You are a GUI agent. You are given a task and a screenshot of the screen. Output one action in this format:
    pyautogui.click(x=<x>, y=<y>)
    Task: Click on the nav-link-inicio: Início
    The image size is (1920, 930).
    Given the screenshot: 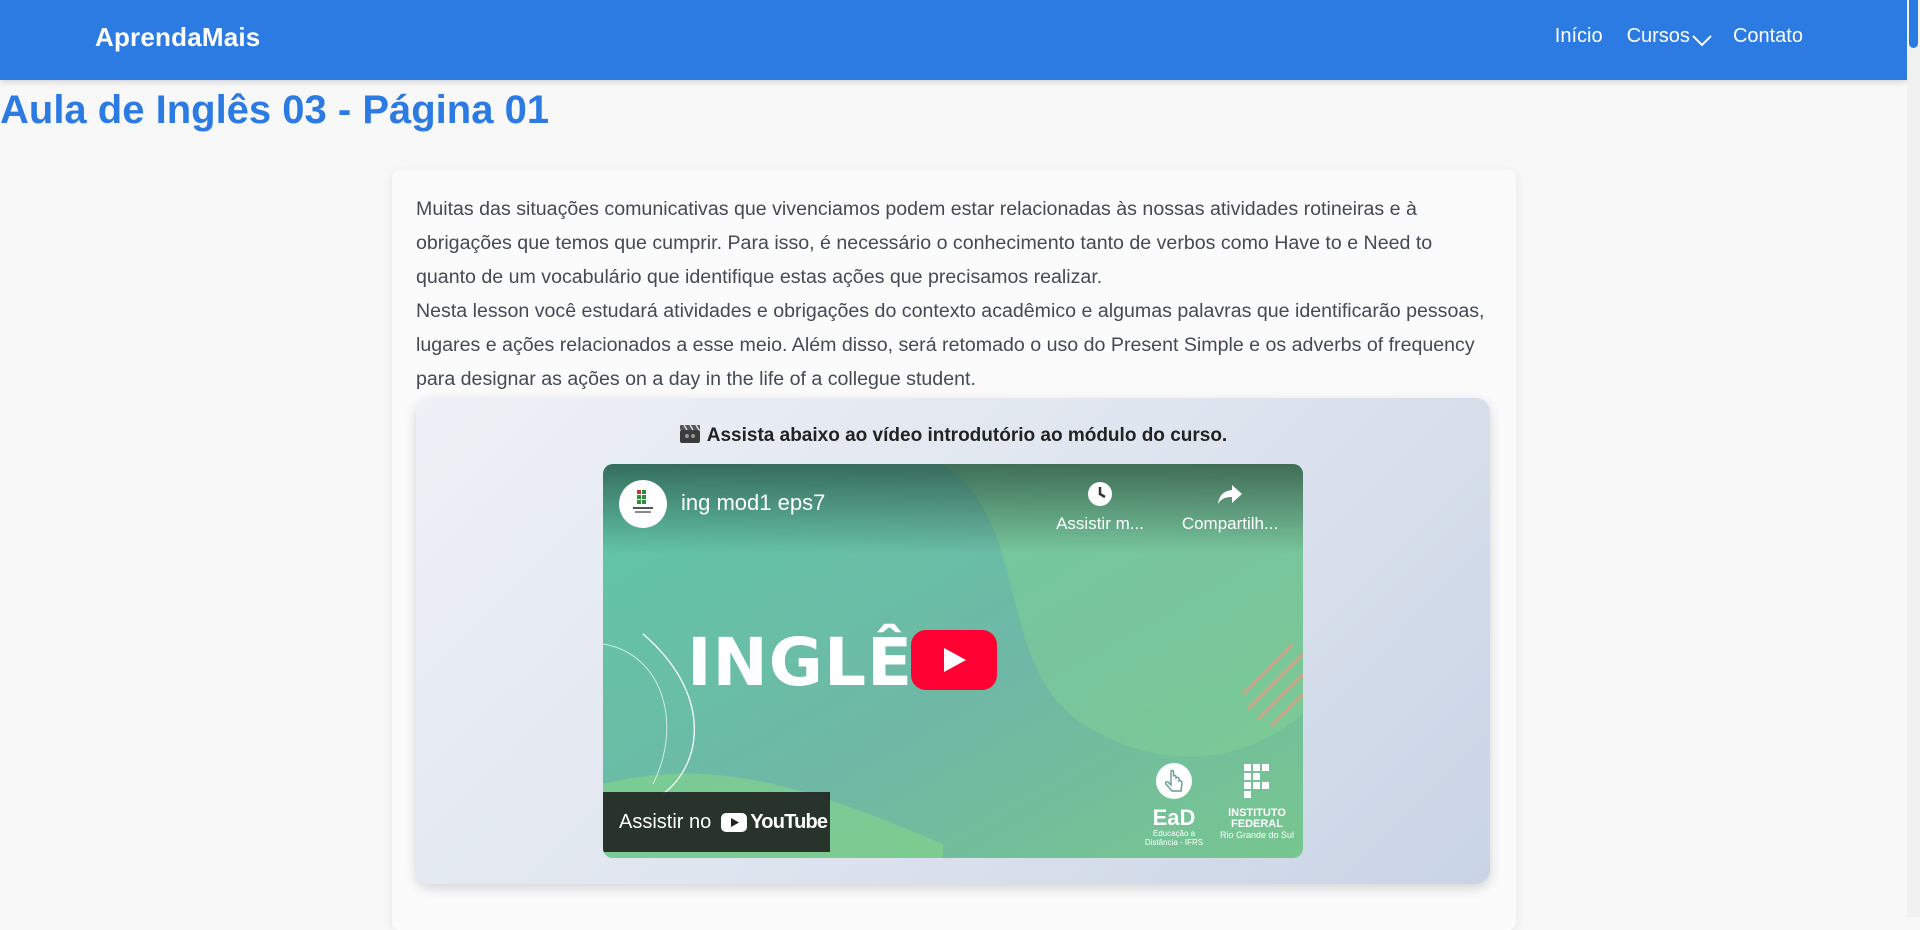 What is the action you would take?
    pyautogui.click(x=1579, y=36)
    